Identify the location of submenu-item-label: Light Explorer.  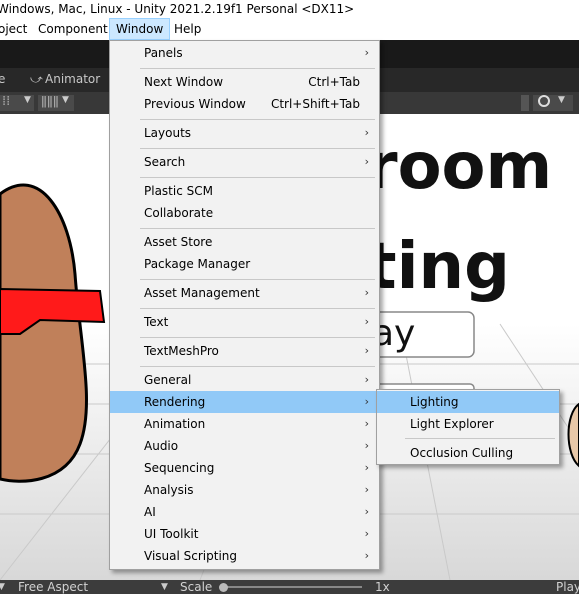
(452, 424).